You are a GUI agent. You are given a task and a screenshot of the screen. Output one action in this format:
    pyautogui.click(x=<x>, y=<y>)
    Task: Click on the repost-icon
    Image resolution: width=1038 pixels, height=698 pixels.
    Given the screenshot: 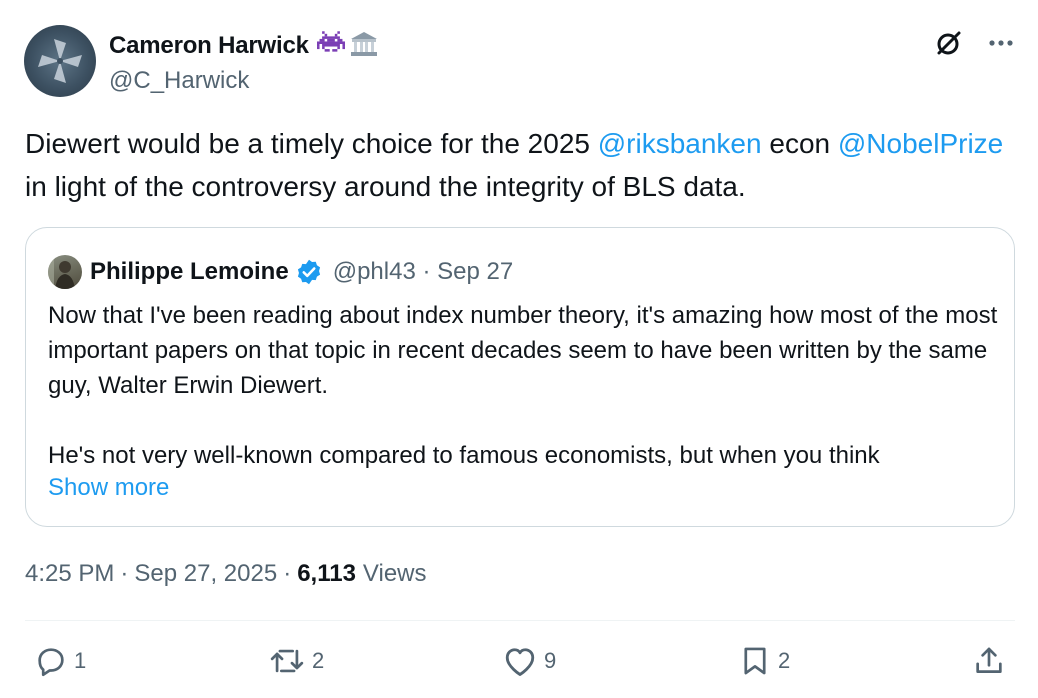 What is the action you would take?
    pyautogui.click(x=287, y=661)
    